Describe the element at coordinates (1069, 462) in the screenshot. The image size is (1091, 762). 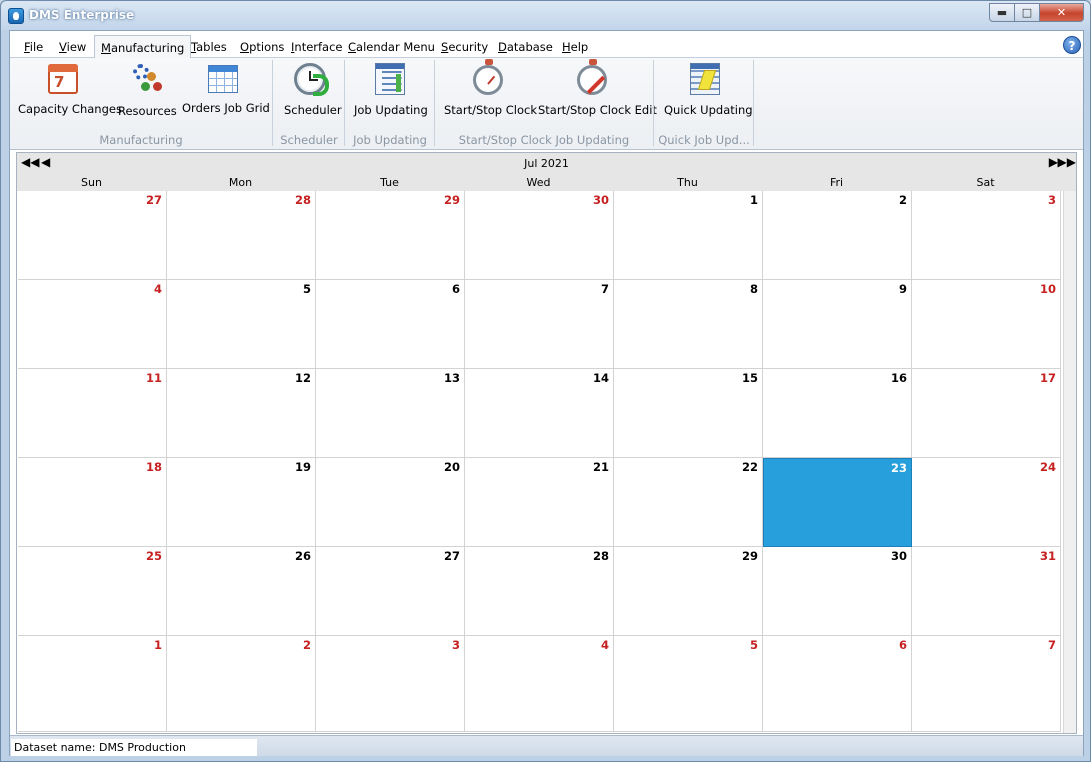
I see `vertical-scrollbar` at that location.